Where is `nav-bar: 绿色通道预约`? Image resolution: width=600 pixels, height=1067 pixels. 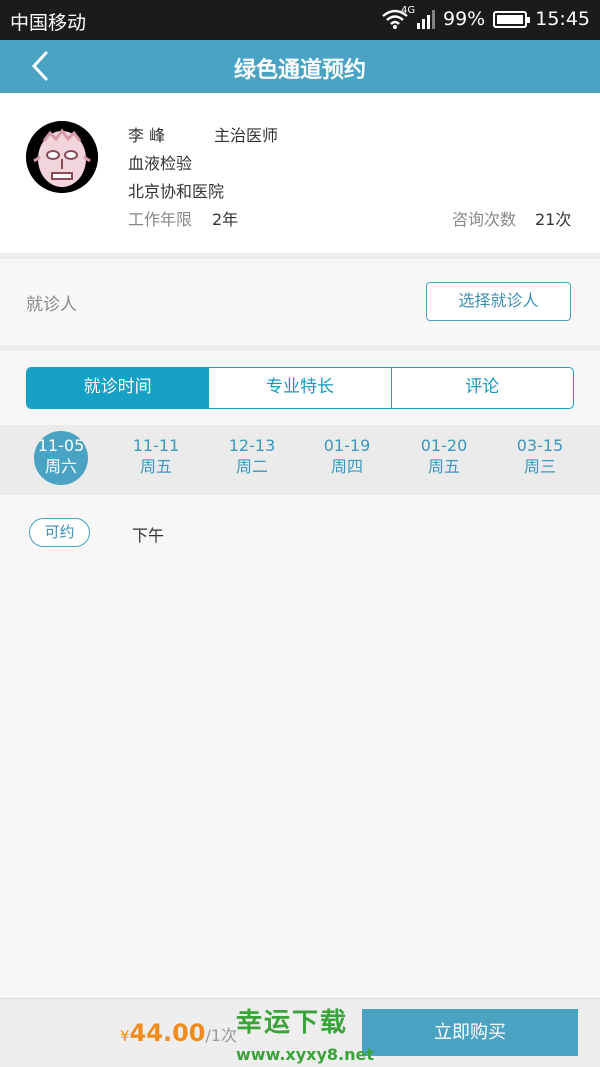 nav-bar: 绿色通道预约 is located at coordinates (300, 66).